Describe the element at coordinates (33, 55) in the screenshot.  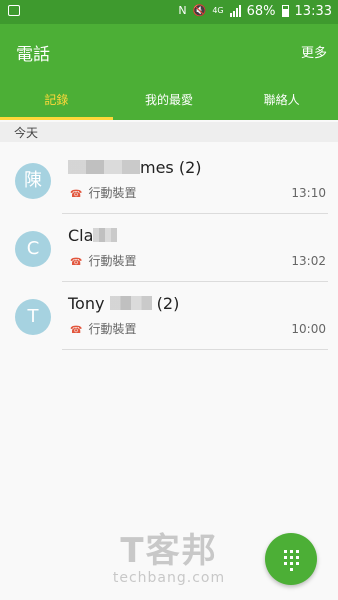
I see `page-title: 電話` at that location.